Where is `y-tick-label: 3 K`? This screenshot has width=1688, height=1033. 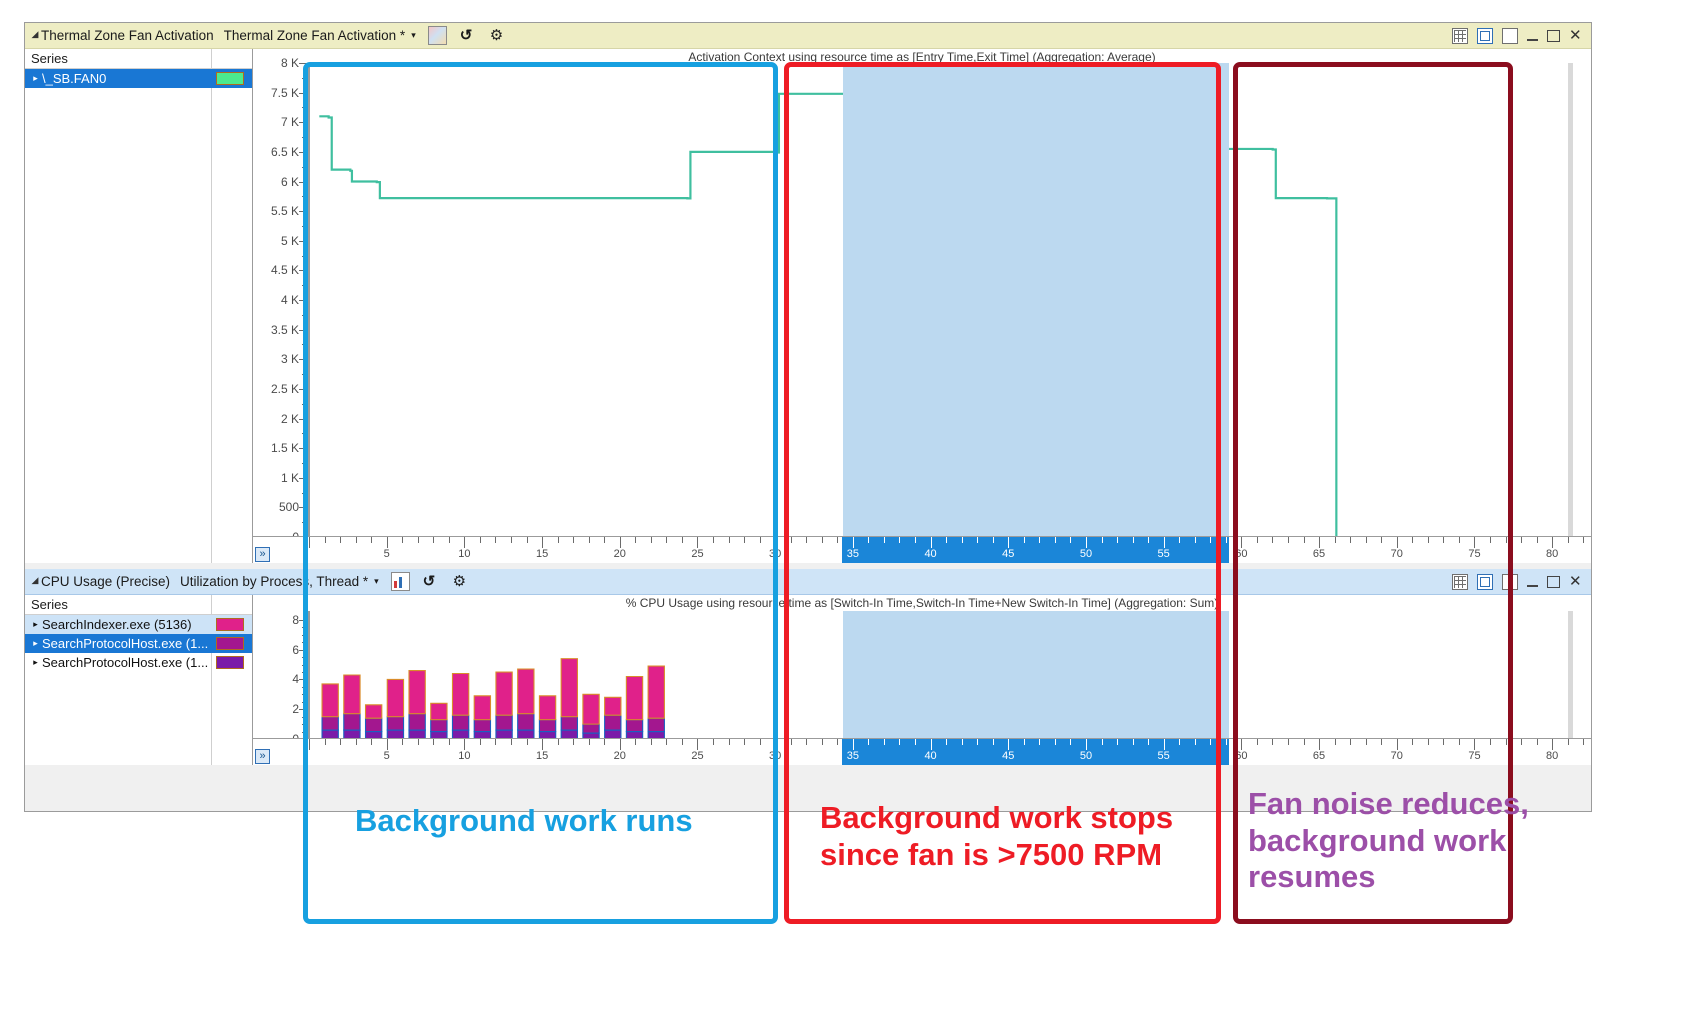 y-tick-label: 3 K is located at coordinates (289, 359).